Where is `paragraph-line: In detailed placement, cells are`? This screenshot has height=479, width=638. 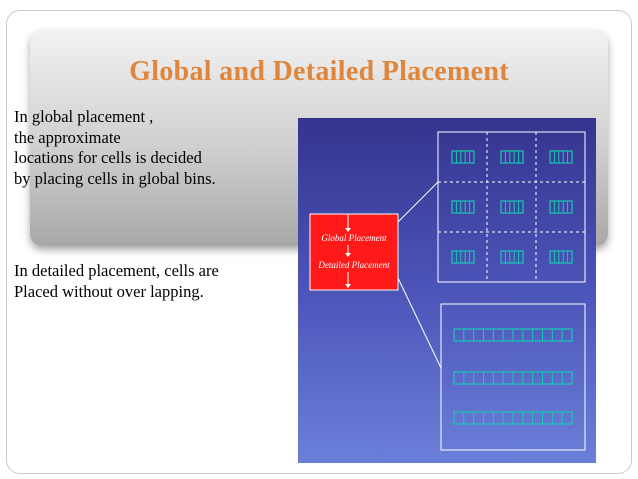
paragraph-line: In detailed placement, cells are is located at coordinates (116, 270).